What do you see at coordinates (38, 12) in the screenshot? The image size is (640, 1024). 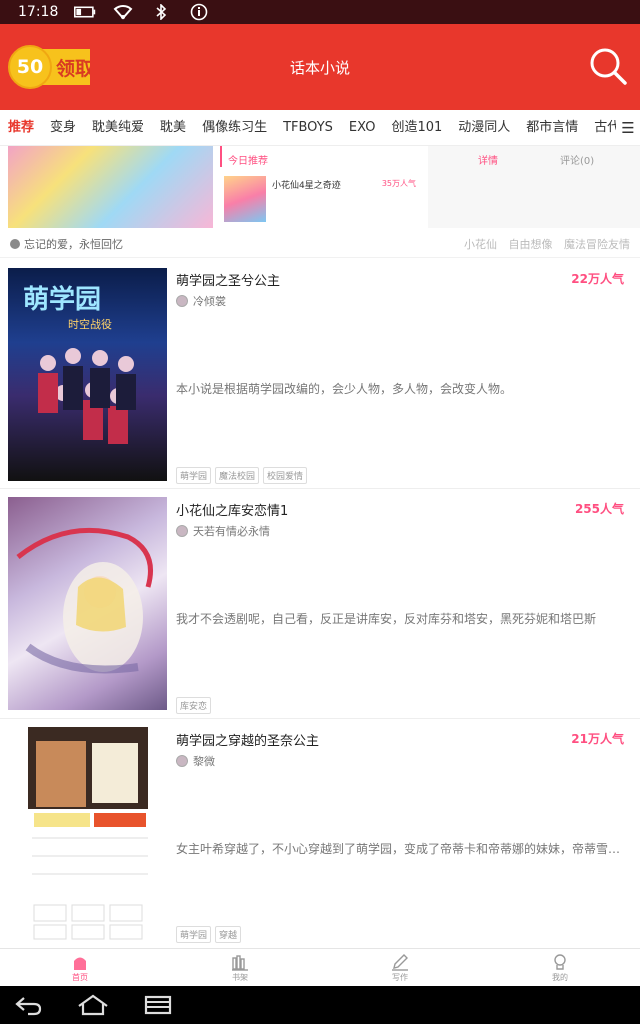 I see `status-time: 17:18` at bounding box center [38, 12].